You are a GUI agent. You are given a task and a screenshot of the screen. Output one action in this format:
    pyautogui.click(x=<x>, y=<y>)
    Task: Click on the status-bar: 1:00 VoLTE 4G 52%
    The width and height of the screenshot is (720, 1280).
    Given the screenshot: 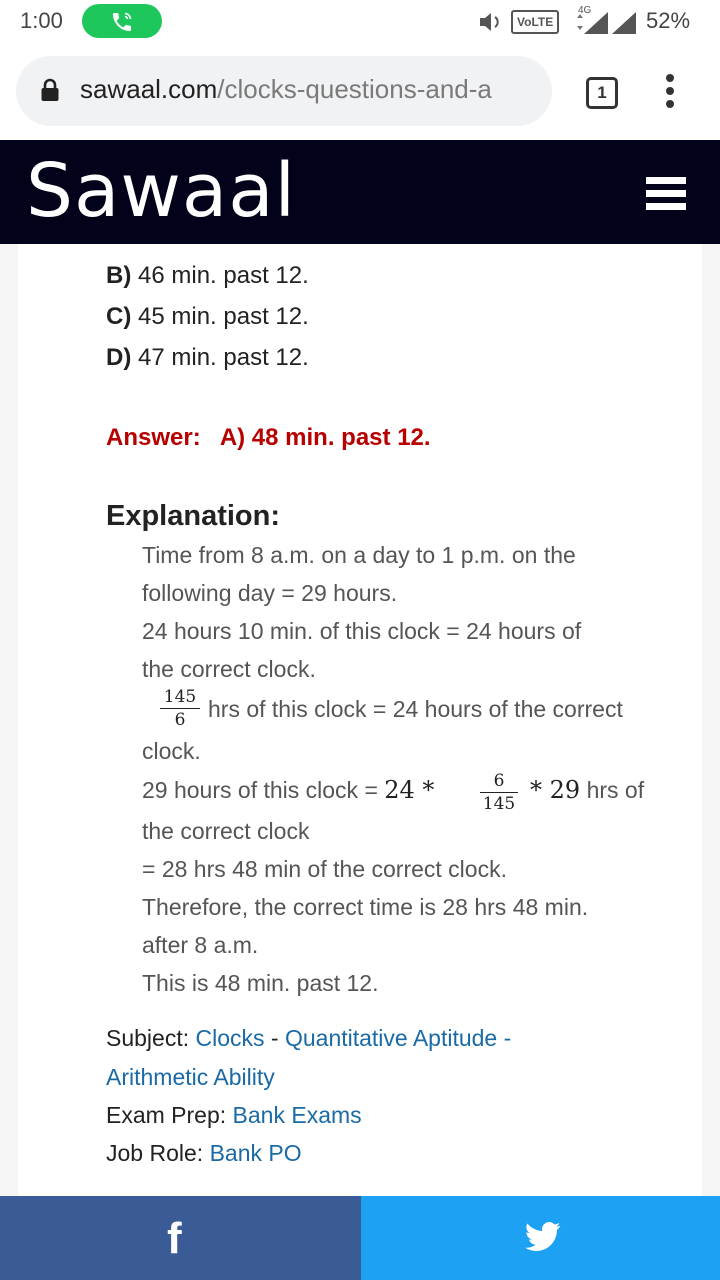 What is the action you would take?
    pyautogui.click(x=360, y=22)
    